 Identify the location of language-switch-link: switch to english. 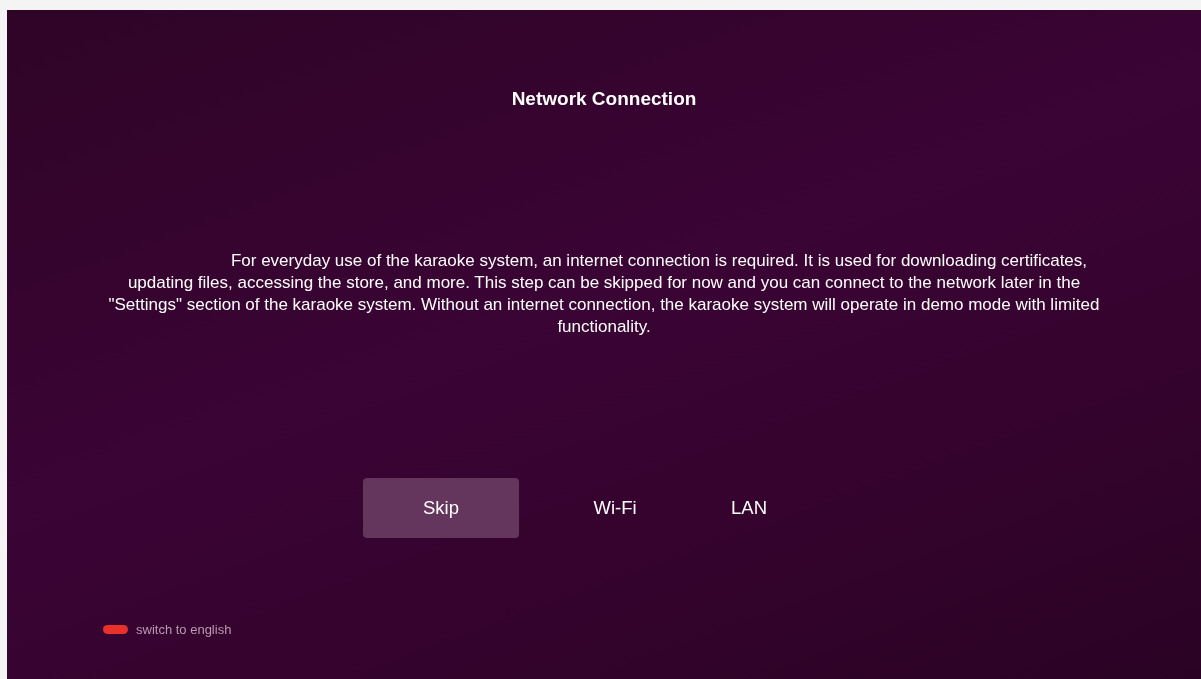
(184, 629).